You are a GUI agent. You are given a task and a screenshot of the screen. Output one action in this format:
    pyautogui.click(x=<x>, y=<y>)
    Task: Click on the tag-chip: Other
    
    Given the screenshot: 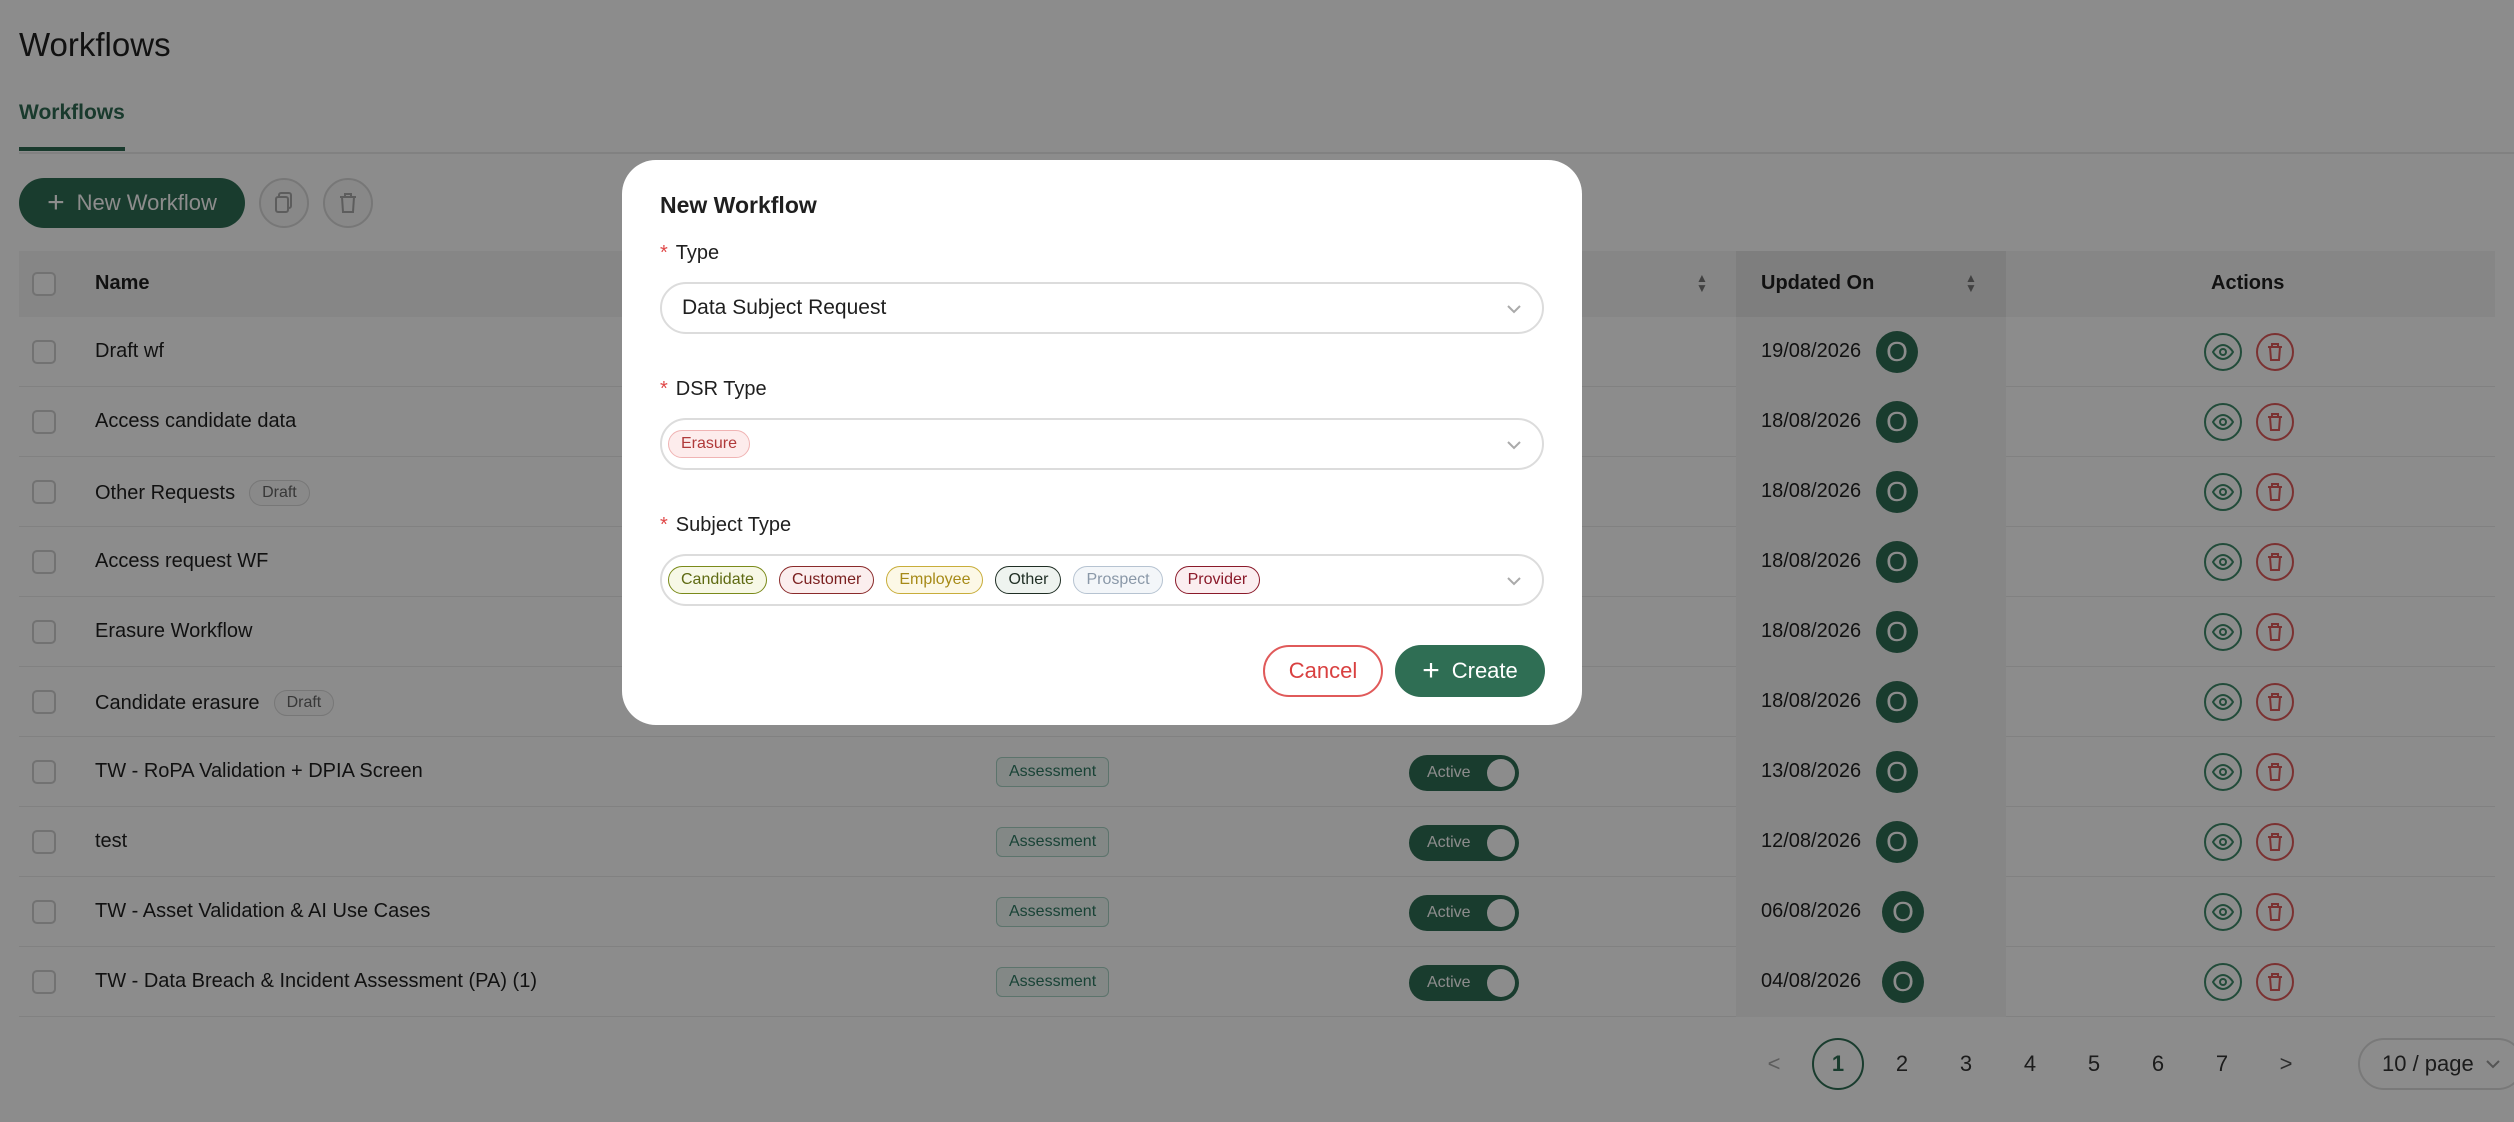 What is the action you would take?
    pyautogui.click(x=1028, y=580)
    